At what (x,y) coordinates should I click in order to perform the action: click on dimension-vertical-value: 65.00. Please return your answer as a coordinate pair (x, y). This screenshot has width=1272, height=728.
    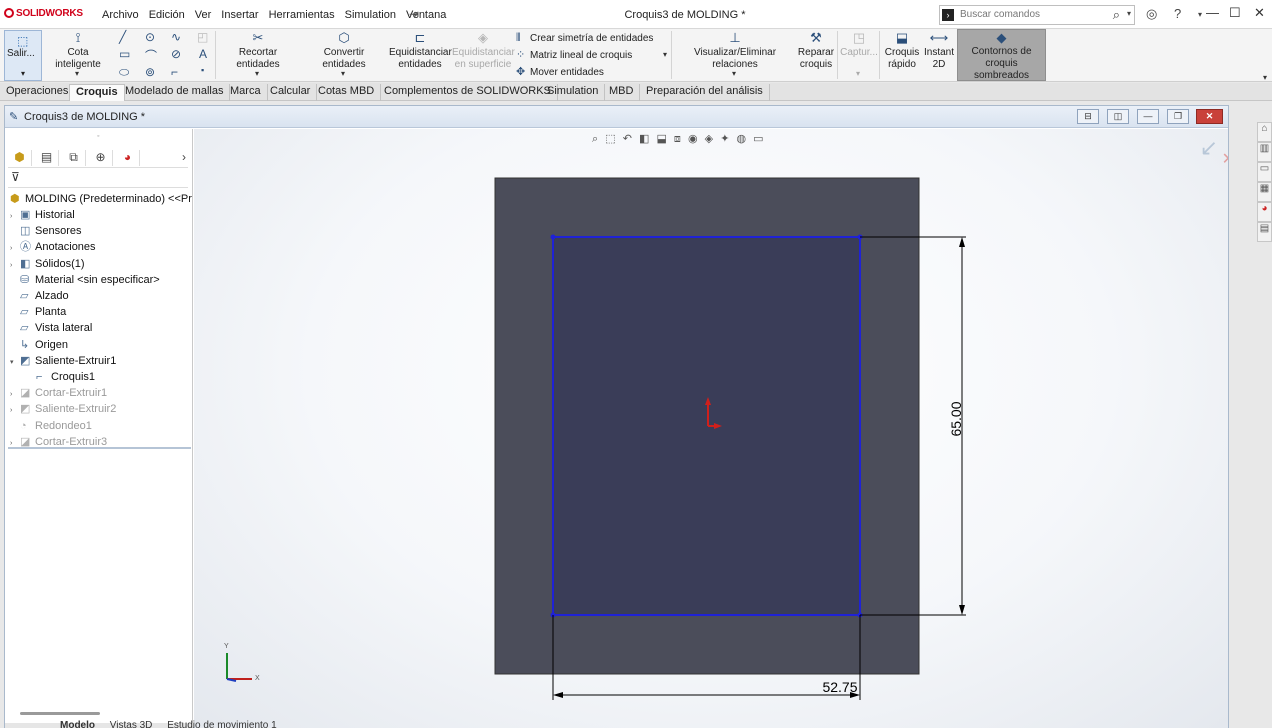
    Looking at the image, I should click on (956, 418).